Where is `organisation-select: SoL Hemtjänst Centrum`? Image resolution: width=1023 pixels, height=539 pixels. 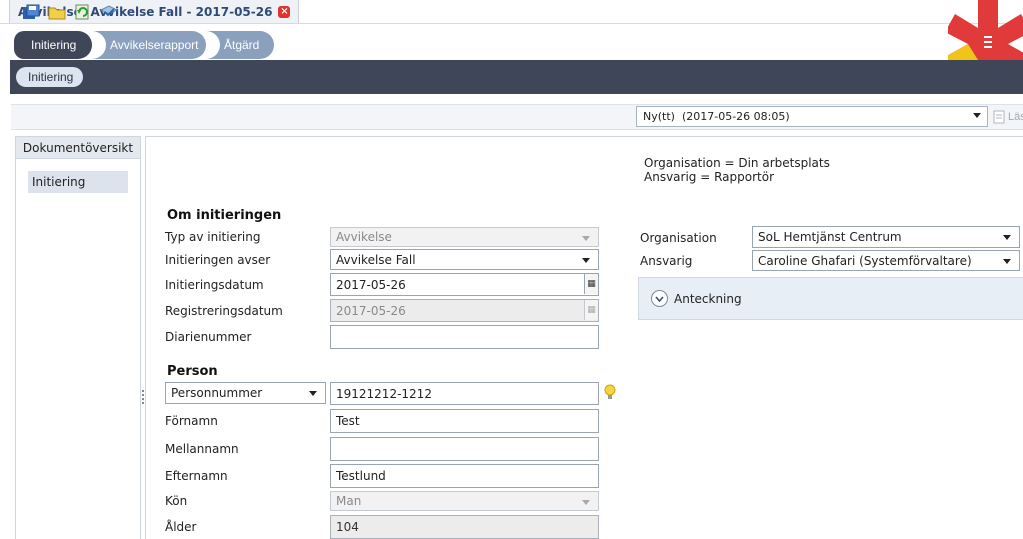 organisation-select: SoL Hemtjänst Centrum is located at coordinates (886, 237).